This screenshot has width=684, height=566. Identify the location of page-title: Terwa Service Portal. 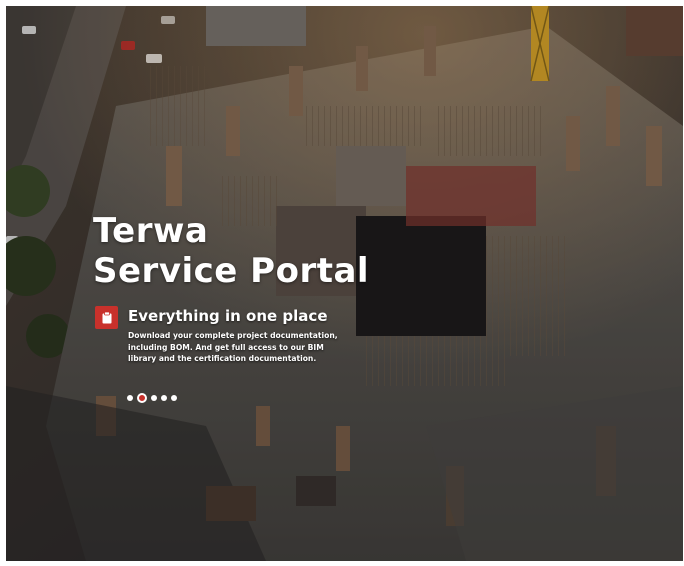
(231, 251).